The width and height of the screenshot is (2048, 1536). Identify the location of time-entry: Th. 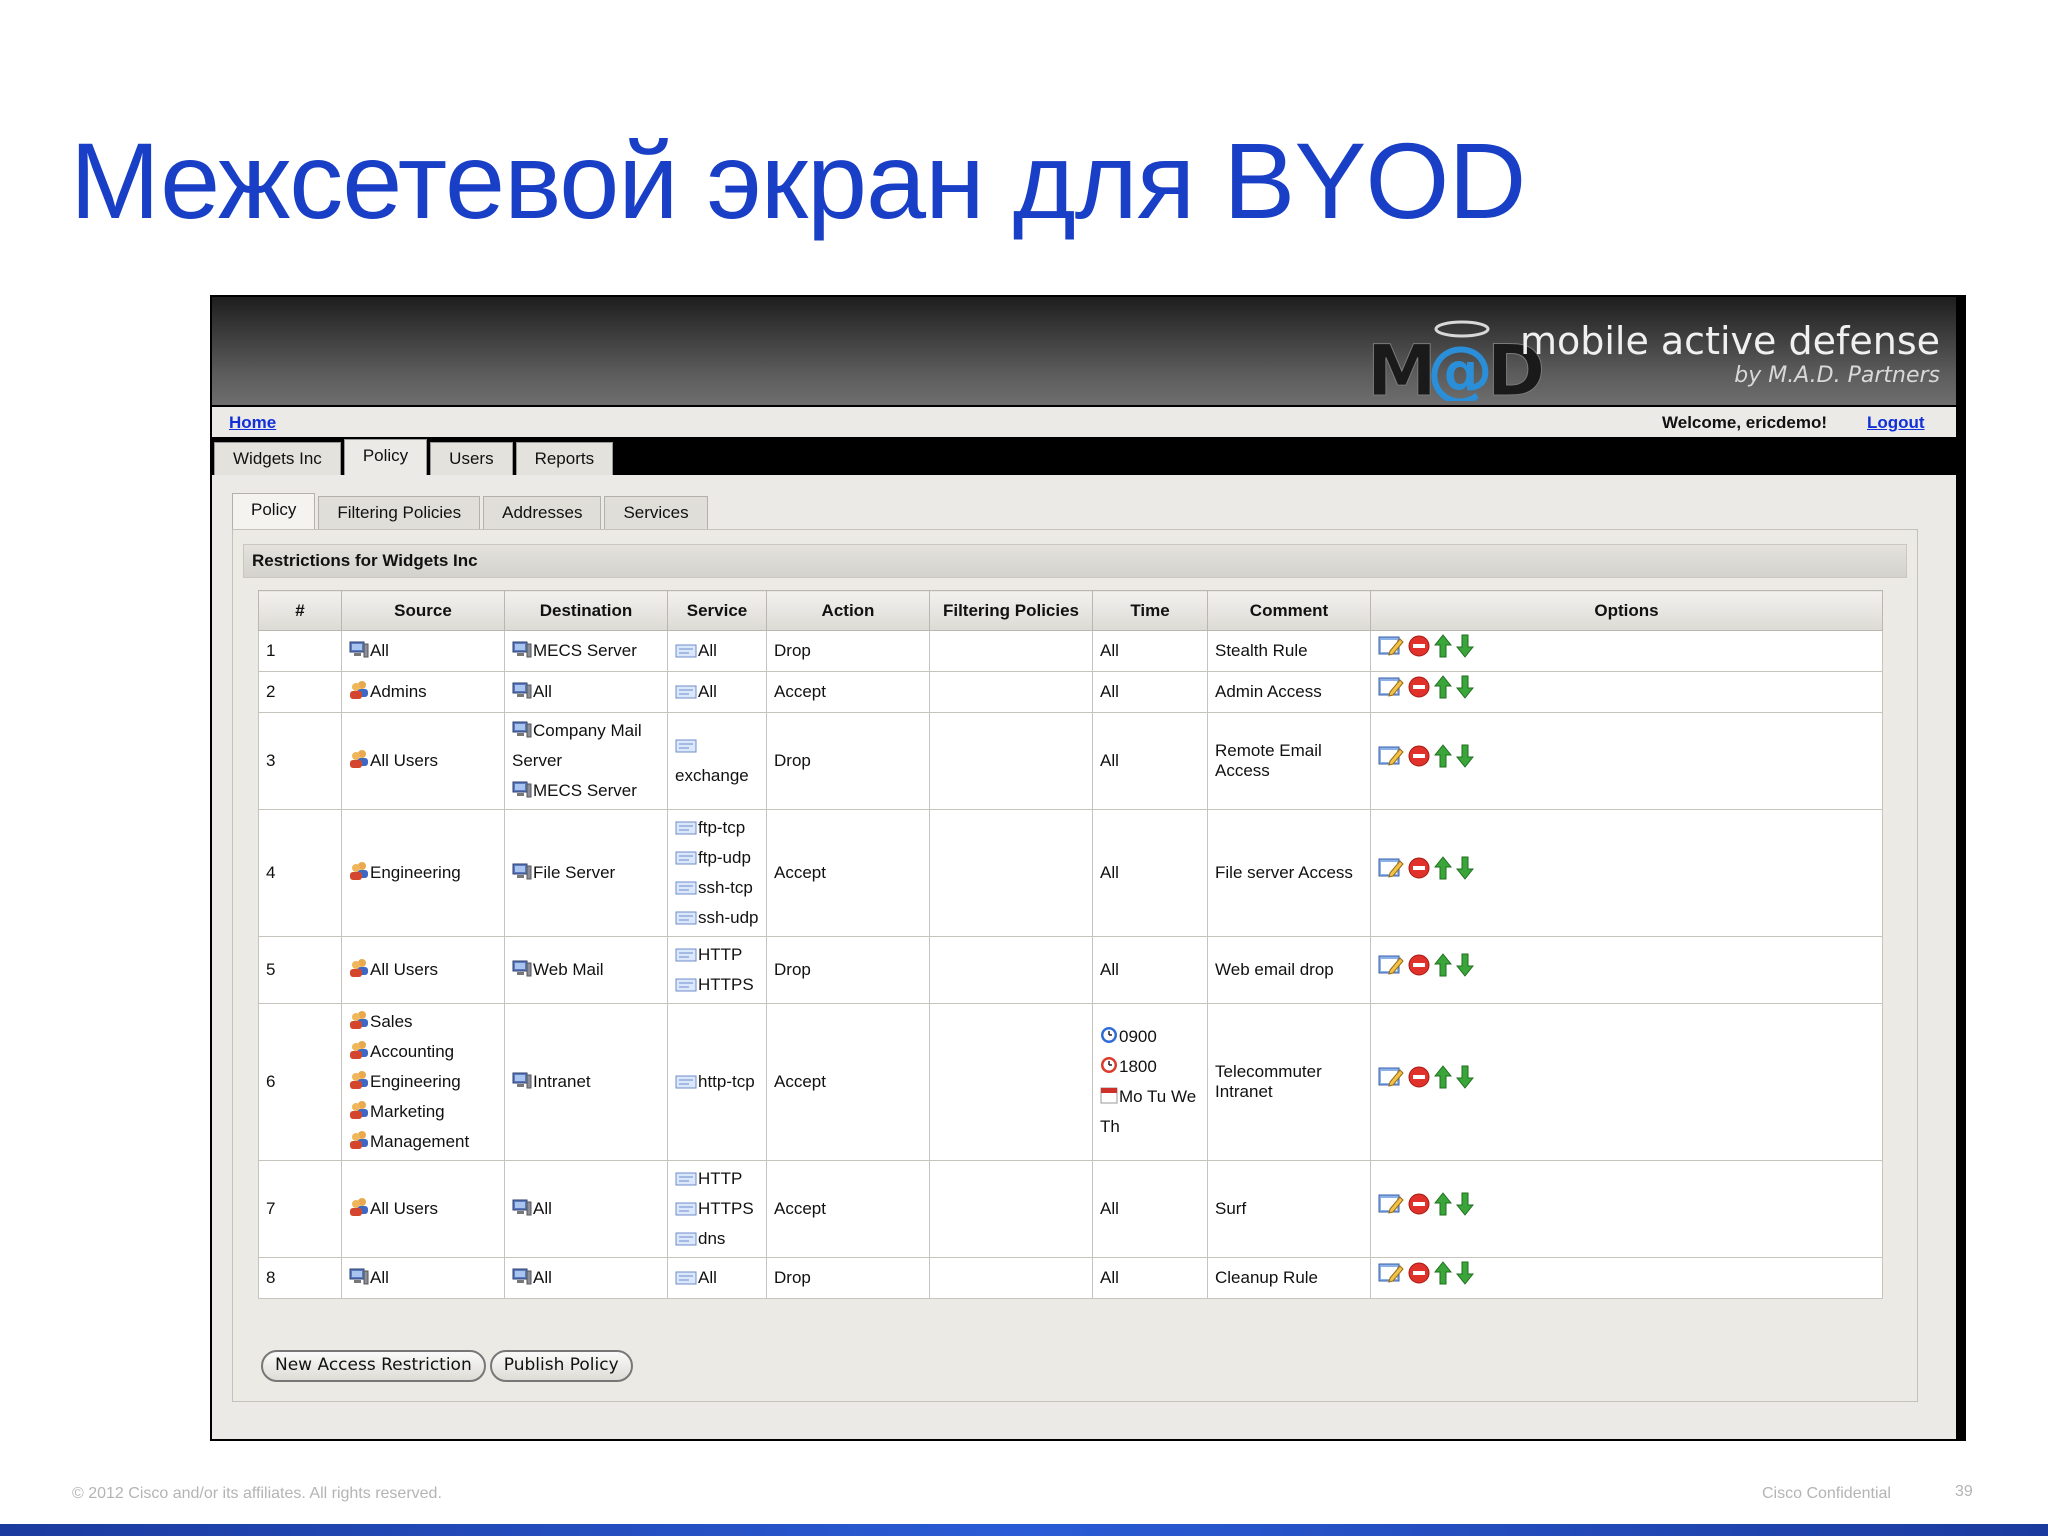
(1150, 1127).